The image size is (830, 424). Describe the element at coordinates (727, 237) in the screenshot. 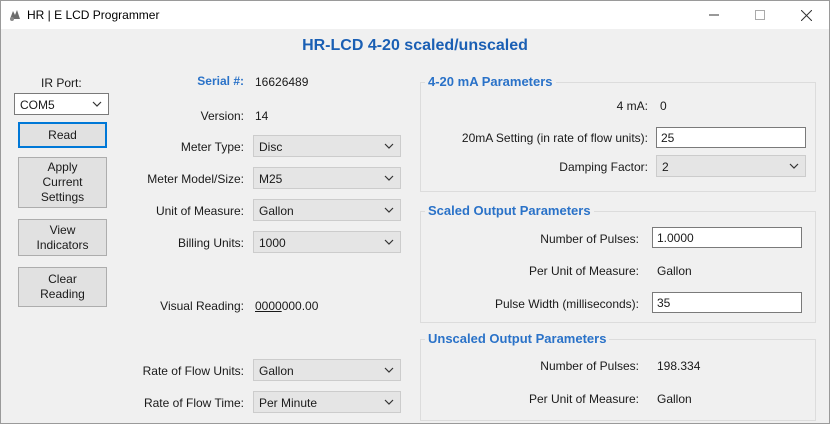

I see `scaled-pulses-input: 1.0000` at that location.